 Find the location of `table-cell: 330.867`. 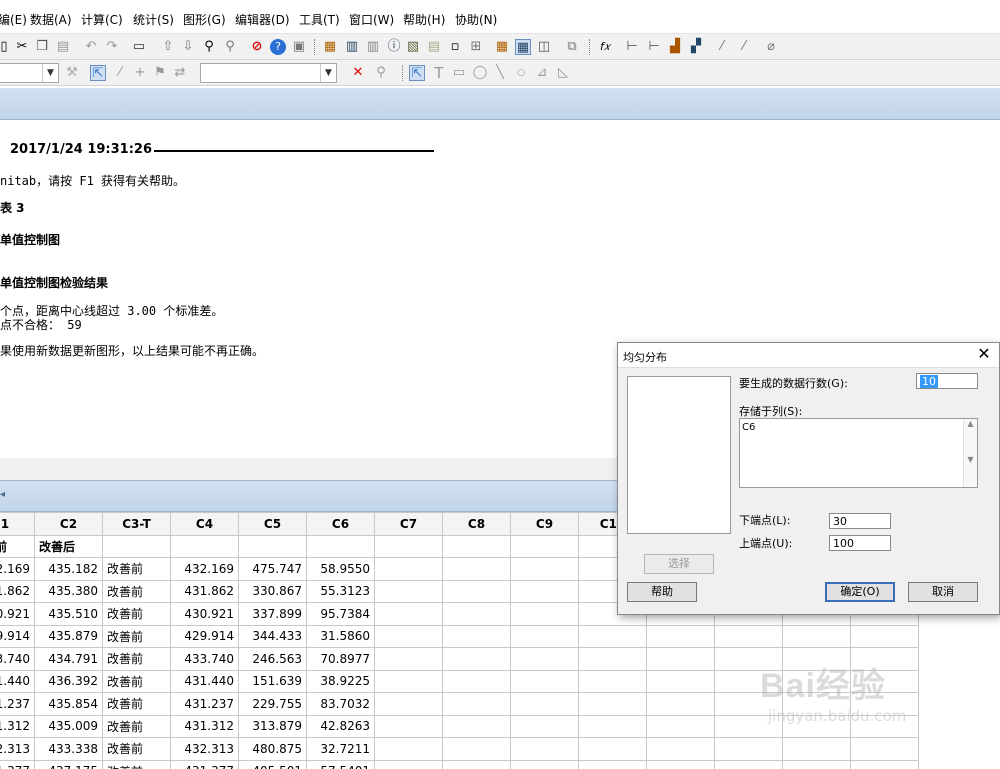

table-cell: 330.867 is located at coordinates (272, 591).